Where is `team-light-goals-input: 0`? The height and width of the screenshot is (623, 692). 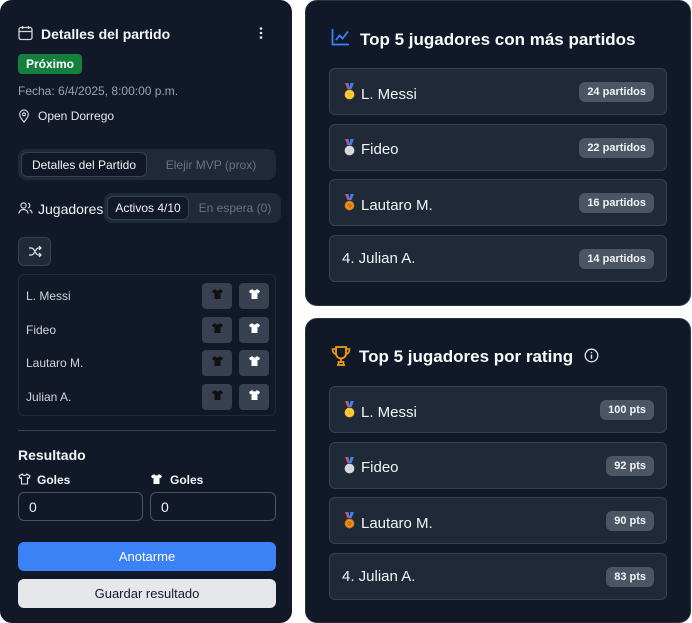
team-light-goals-input: 0 is located at coordinates (213, 506).